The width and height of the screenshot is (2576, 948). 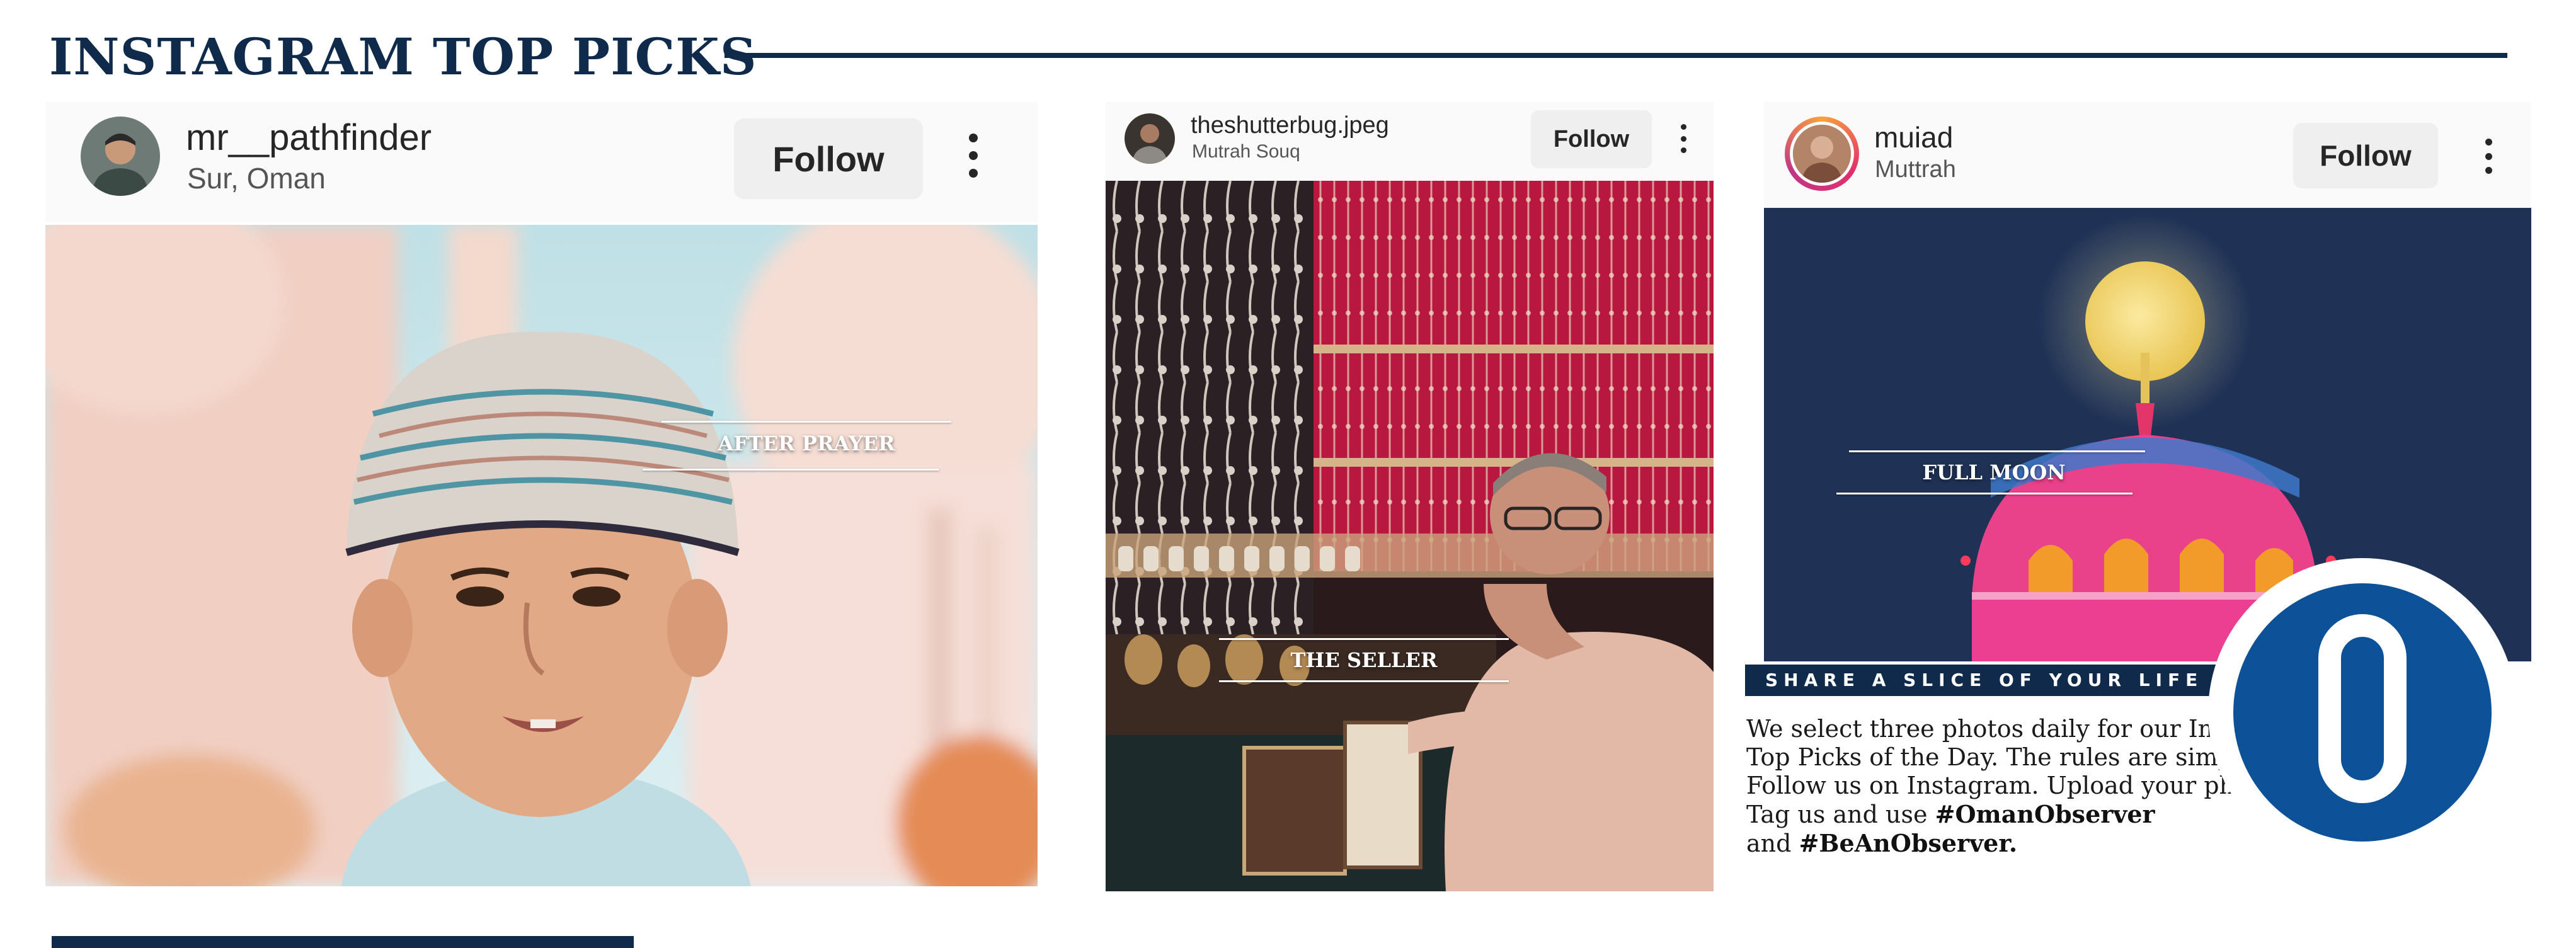 I want to click on photo-caption: AFTER PRAYER, so click(x=806, y=443).